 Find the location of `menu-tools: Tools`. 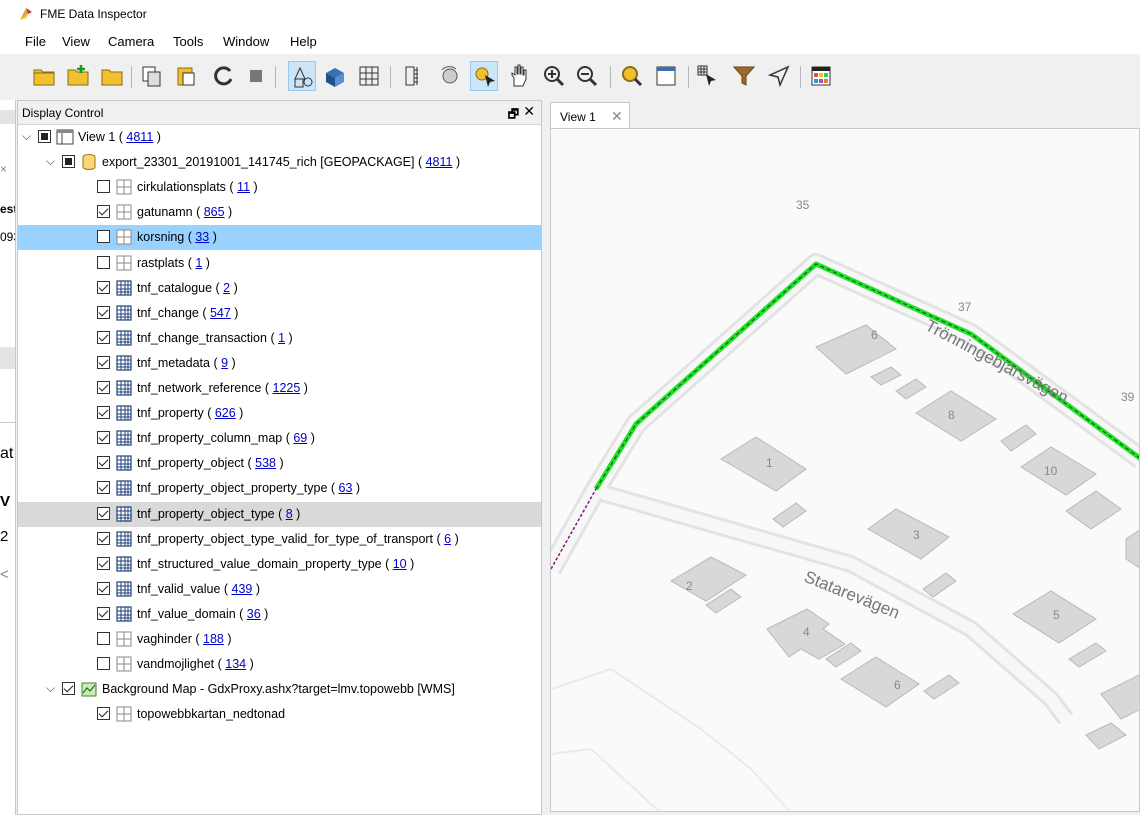

menu-tools: Tools is located at coordinates (188, 41).